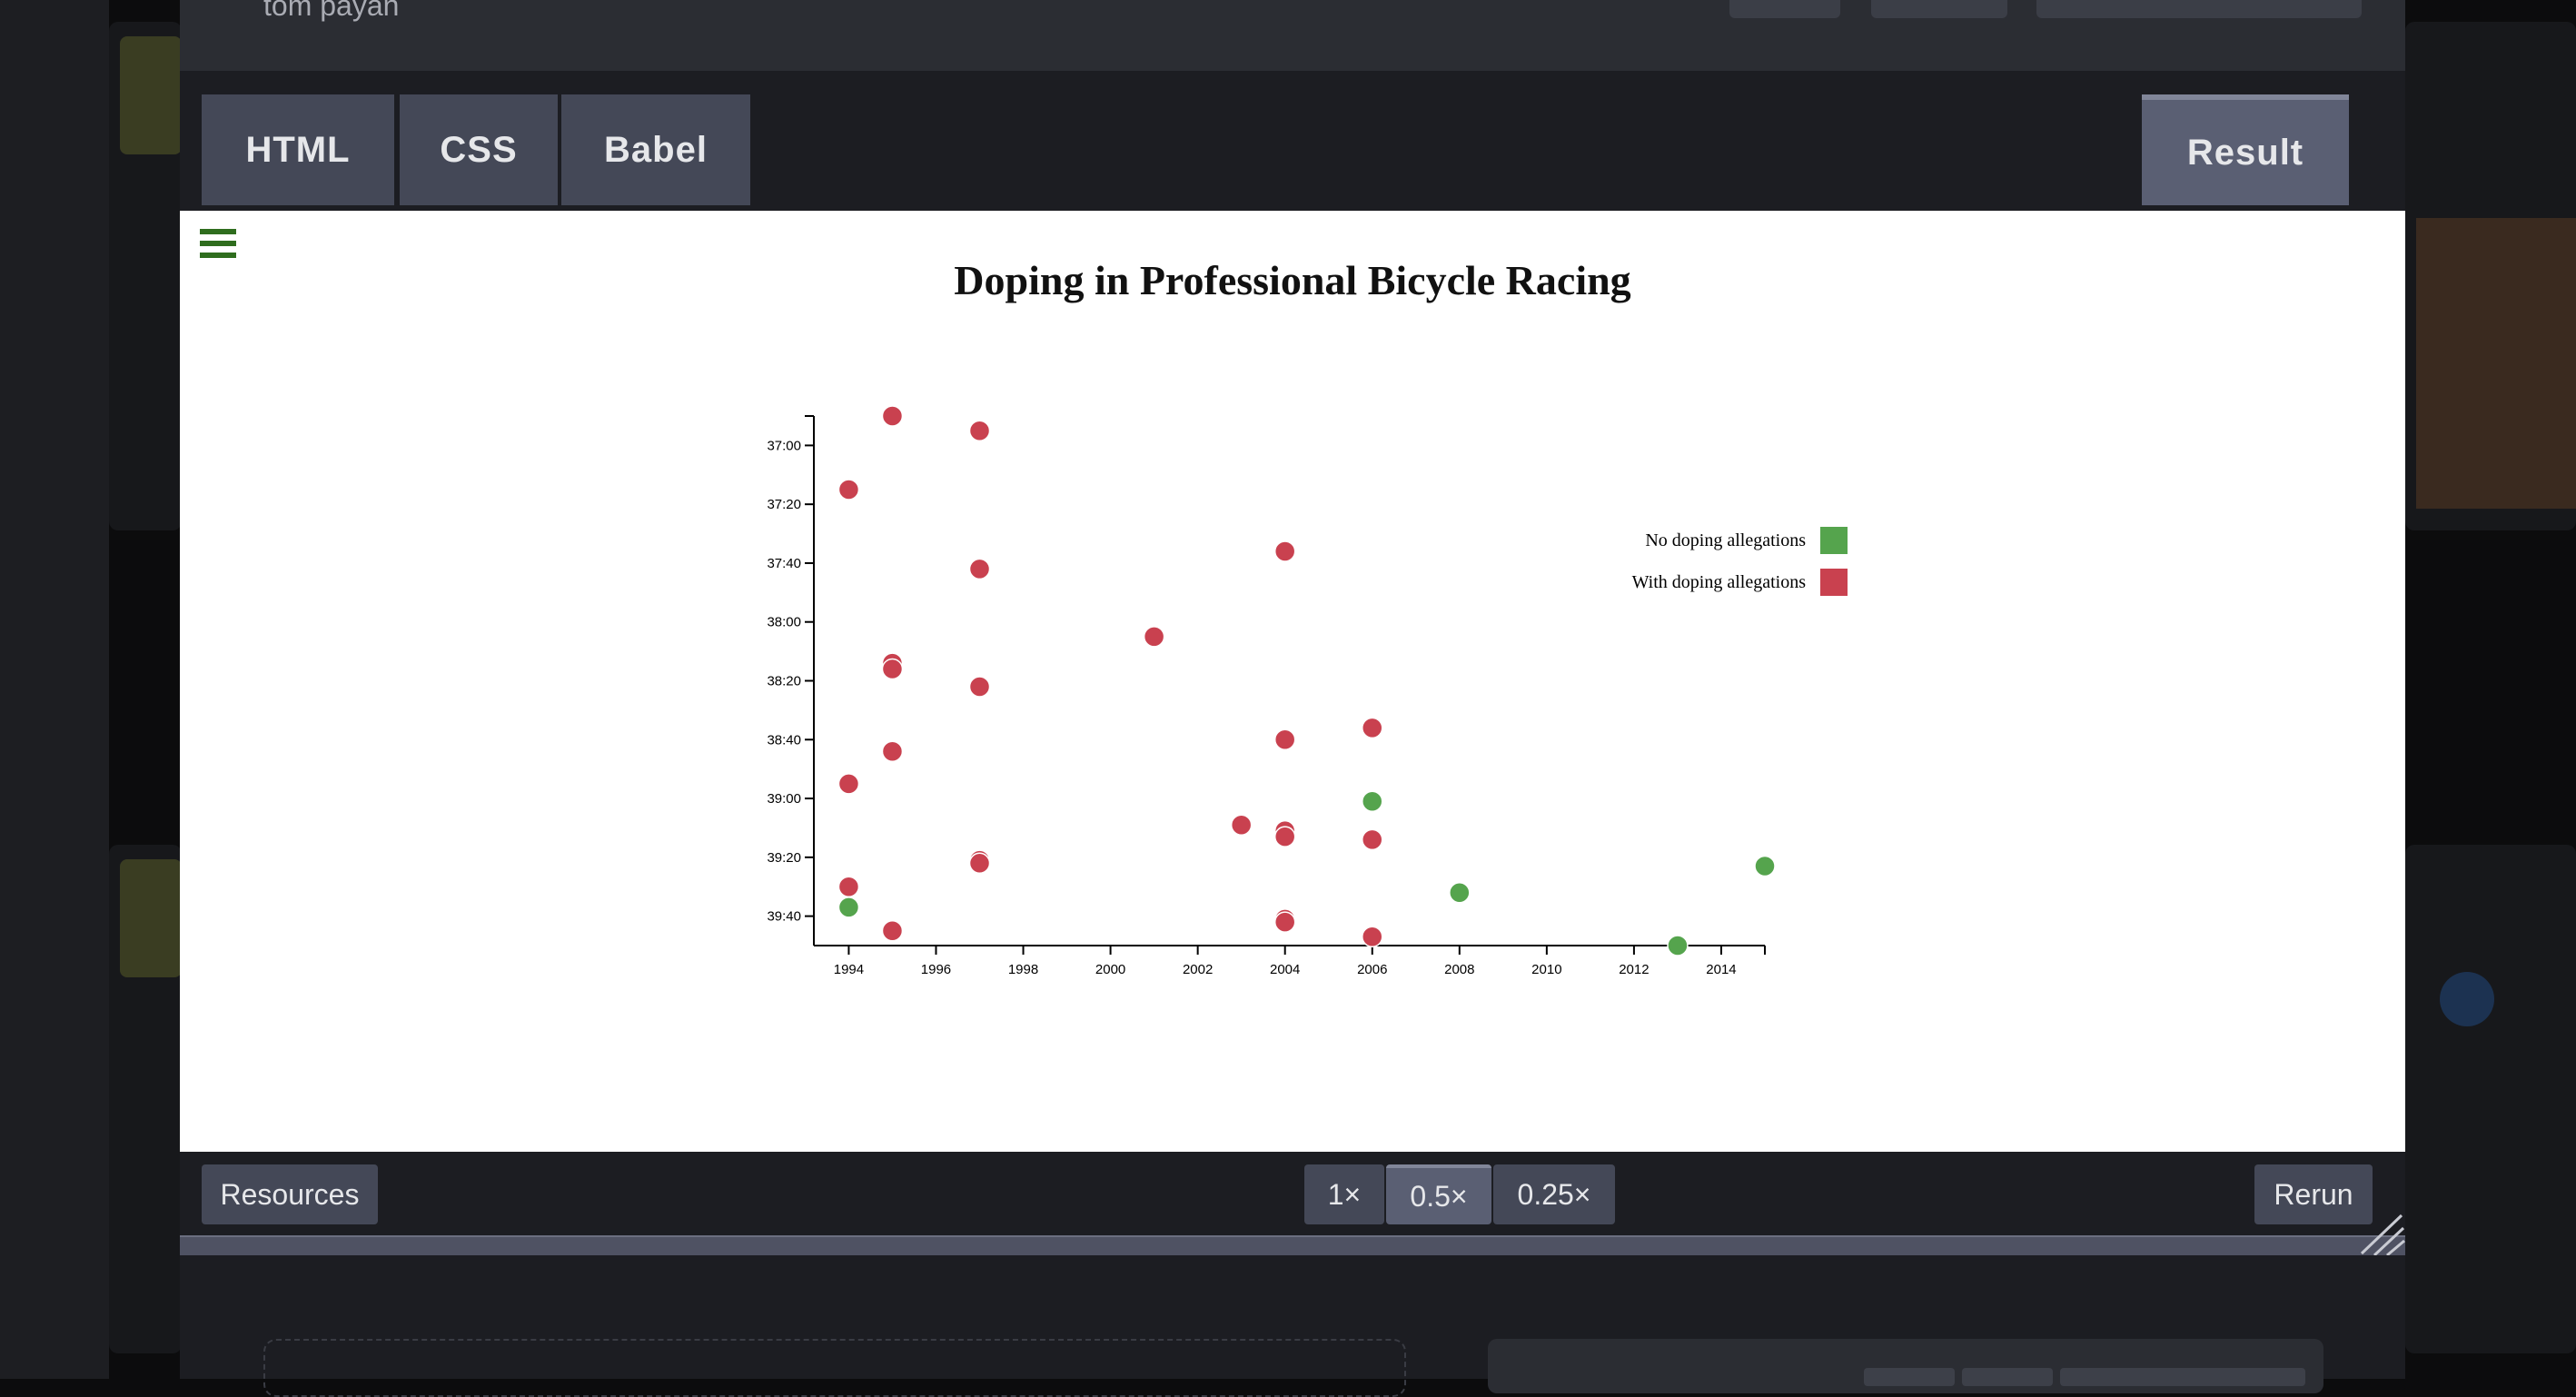 The height and width of the screenshot is (1397, 2576). I want to click on legend-label: With doping allegations, so click(1719, 582).